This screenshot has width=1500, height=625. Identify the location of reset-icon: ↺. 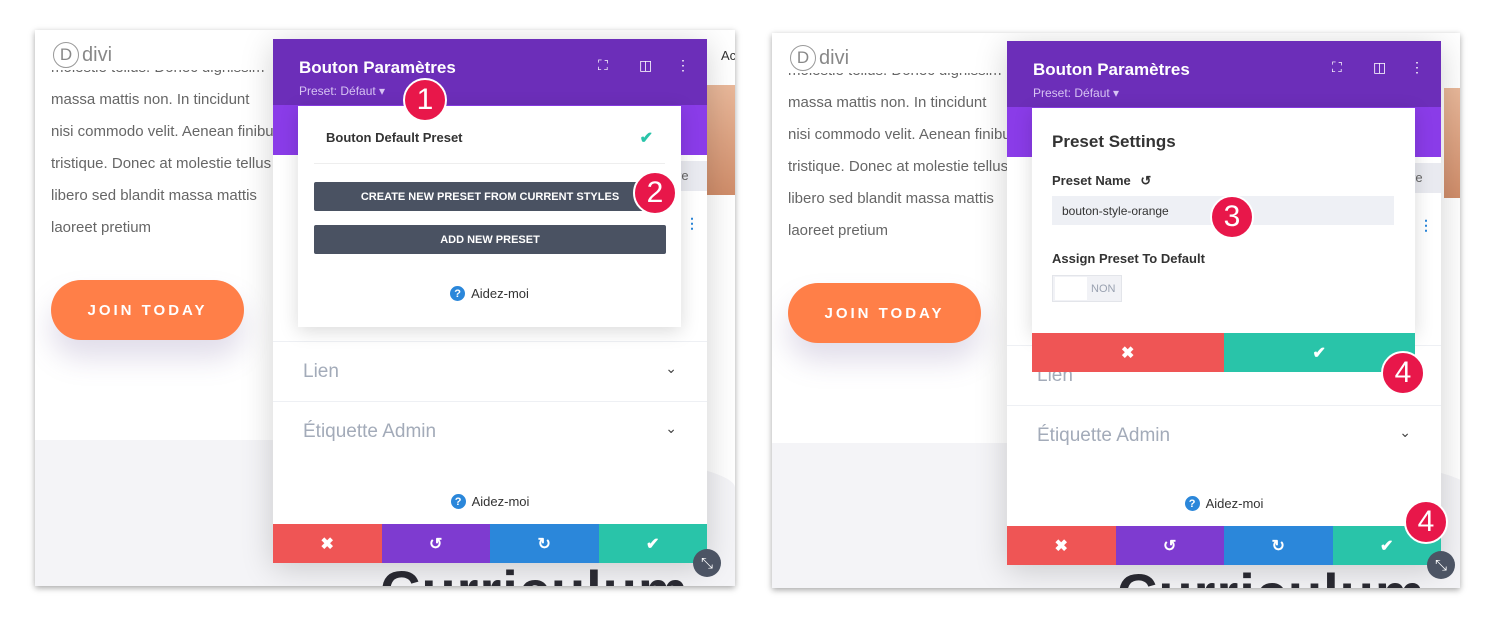
(1145, 180).